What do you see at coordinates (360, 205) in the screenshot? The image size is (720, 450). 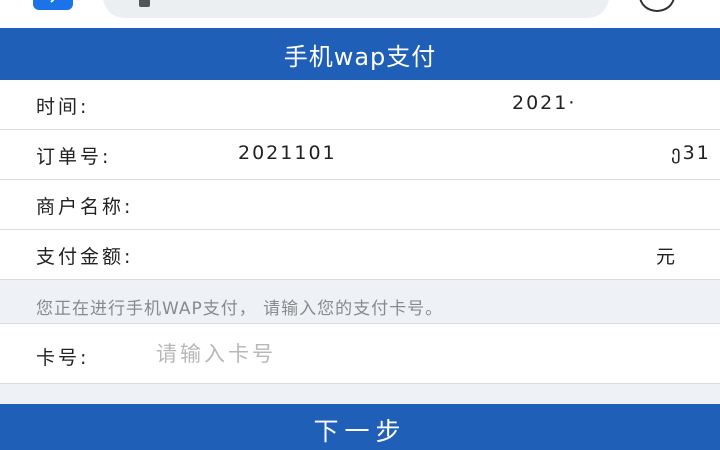 I see `info-row-merchant: 商户名称:` at bounding box center [360, 205].